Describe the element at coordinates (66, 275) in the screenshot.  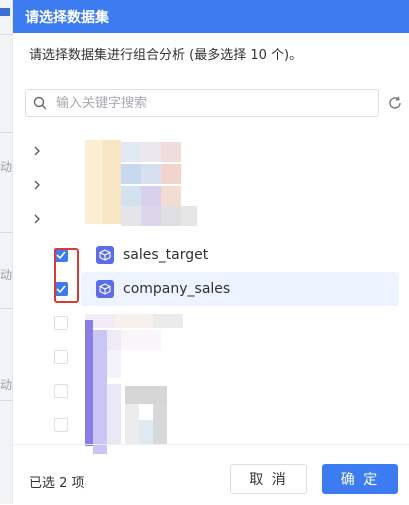
I see `annotation-highlight-box` at that location.